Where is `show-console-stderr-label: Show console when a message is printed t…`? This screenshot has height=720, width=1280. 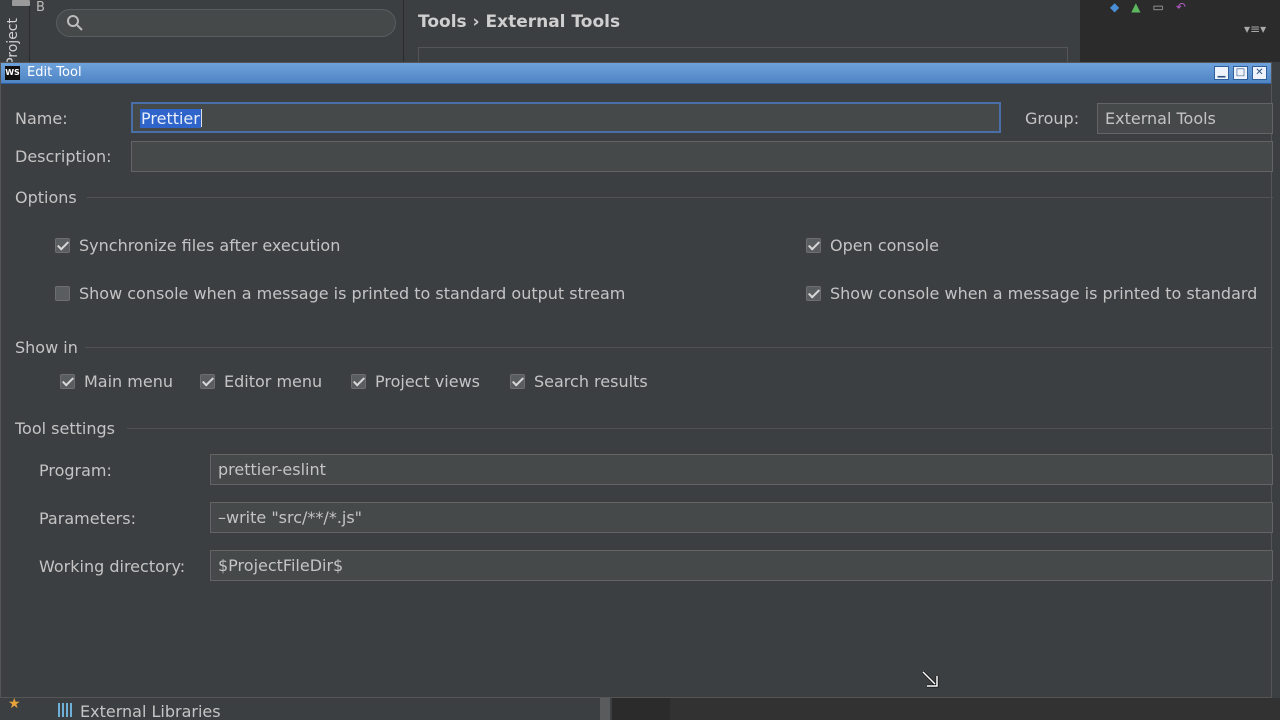 show-console-stderr-label: Show console when a message is printed t… is located at coordinates (1043, 293).